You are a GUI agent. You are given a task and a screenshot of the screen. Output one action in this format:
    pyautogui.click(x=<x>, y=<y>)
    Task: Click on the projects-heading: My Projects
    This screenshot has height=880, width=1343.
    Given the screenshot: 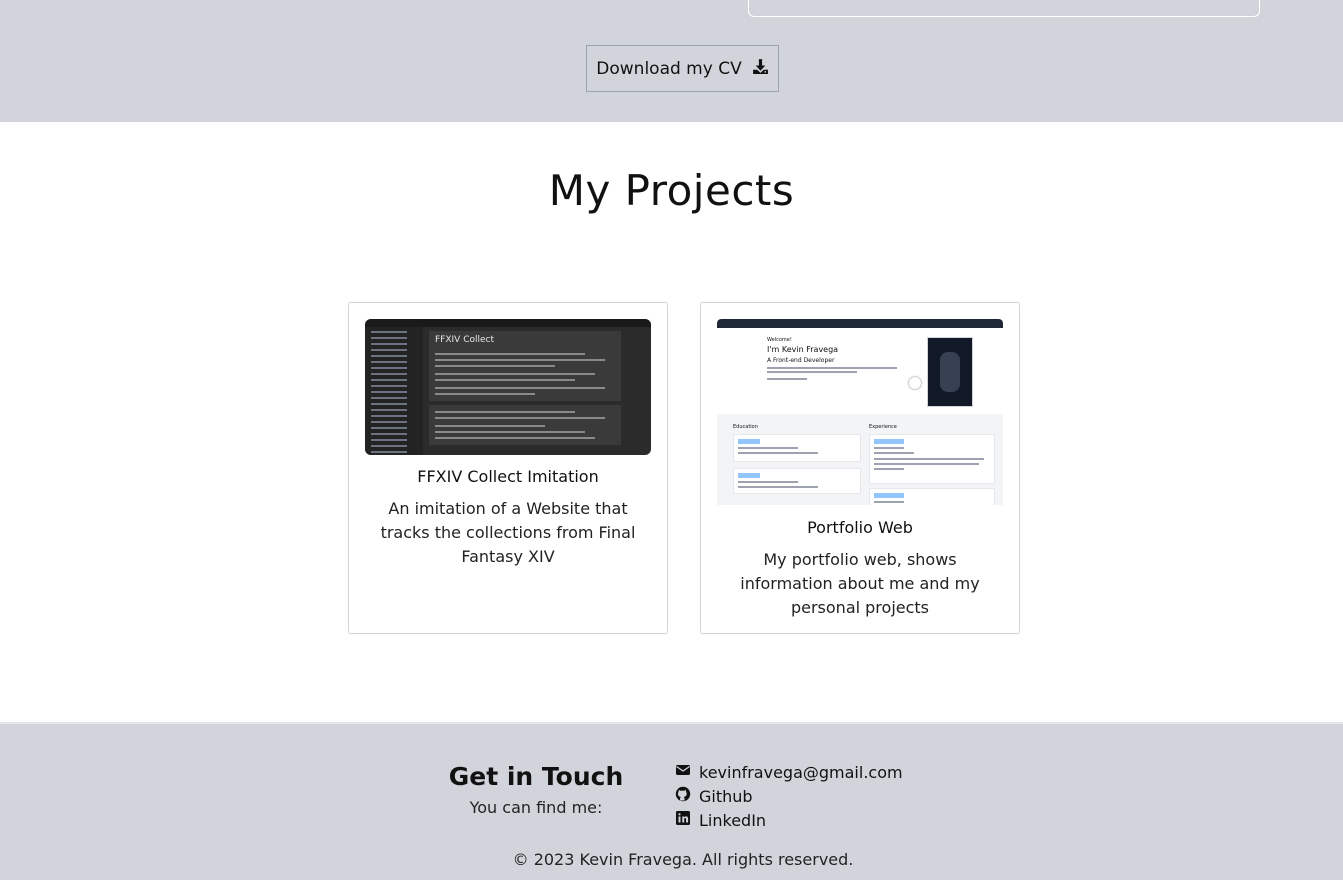 What is the action you would take?
    pyautogui.click(x=671, y=190)
    